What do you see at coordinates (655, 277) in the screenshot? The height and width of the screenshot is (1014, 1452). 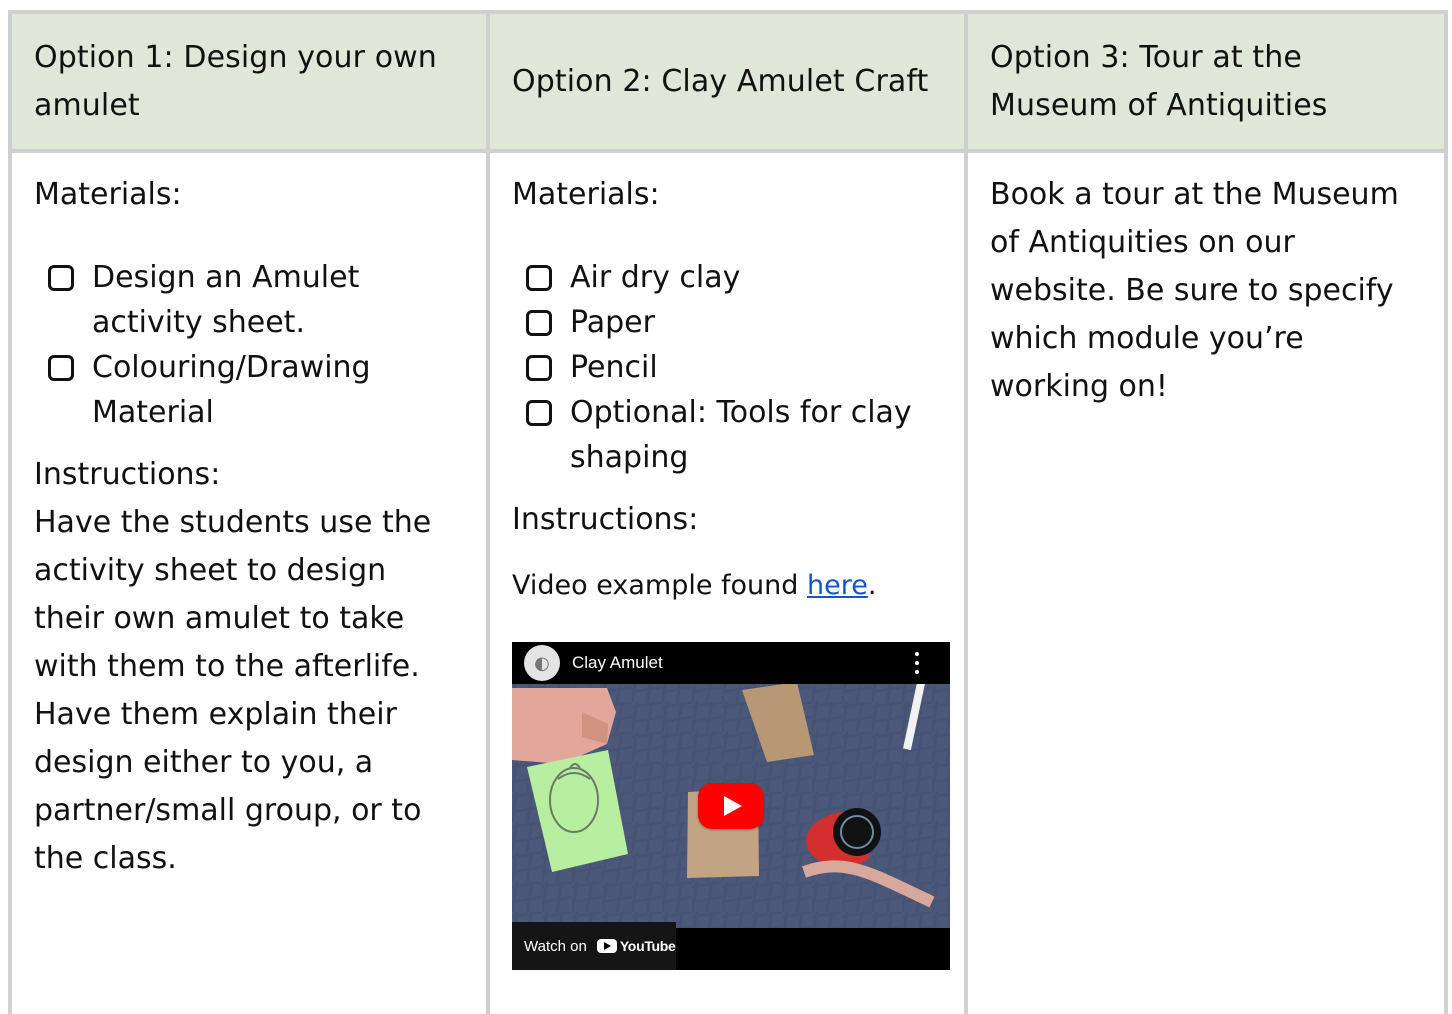 I see `checklist-item-label: Air dry clay` at bounding box center [655, 277].